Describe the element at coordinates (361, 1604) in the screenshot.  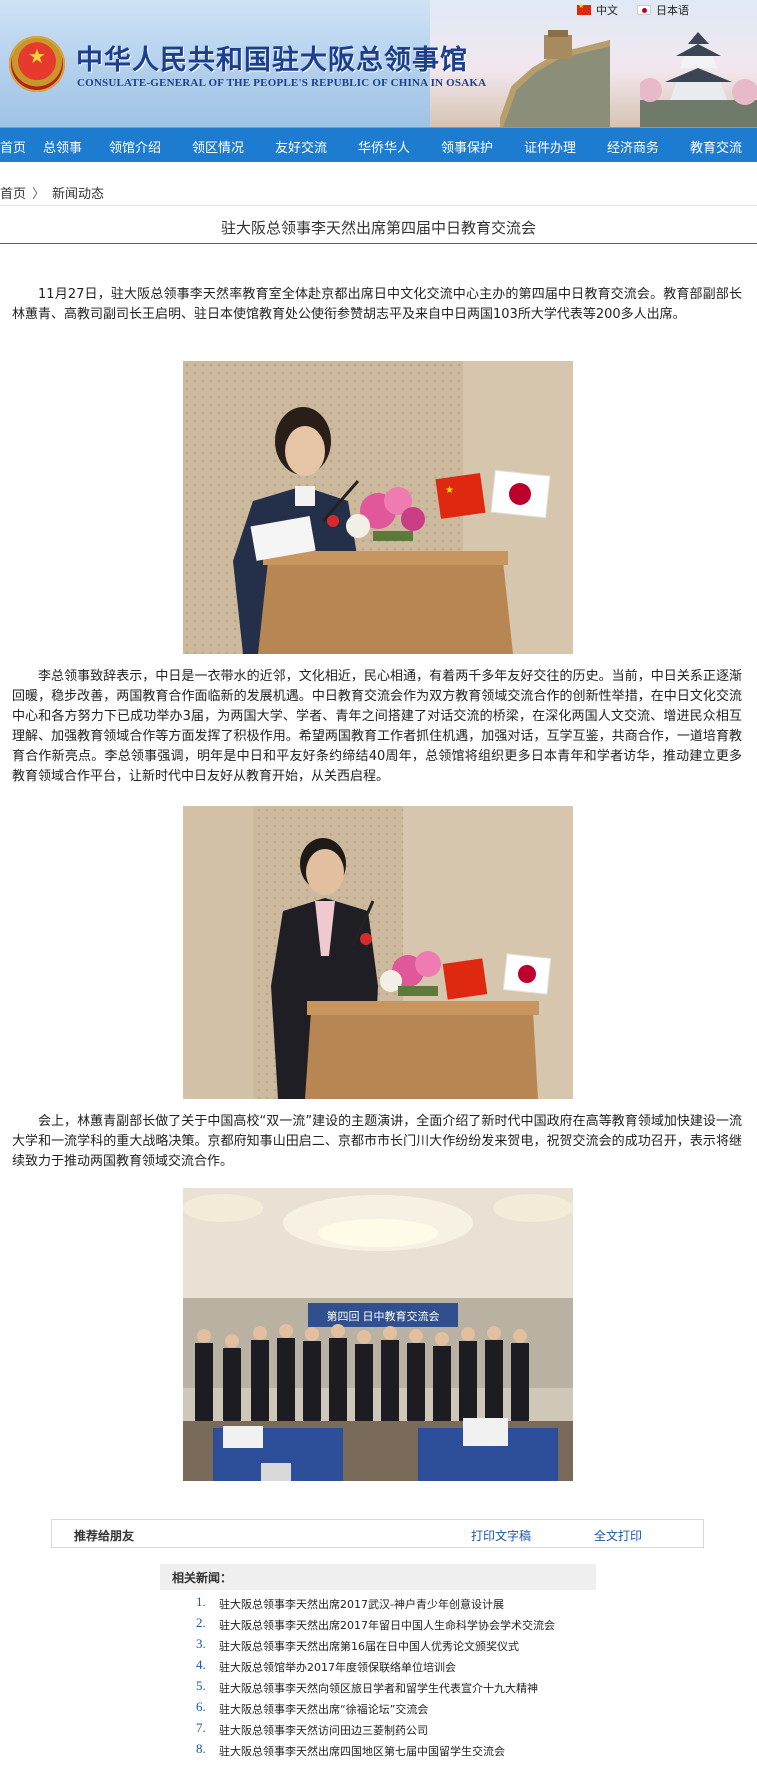
I see `related-news-link: 驻大阪总领事李天然出席2017武汉-神户青少年创意设计展` at that location.